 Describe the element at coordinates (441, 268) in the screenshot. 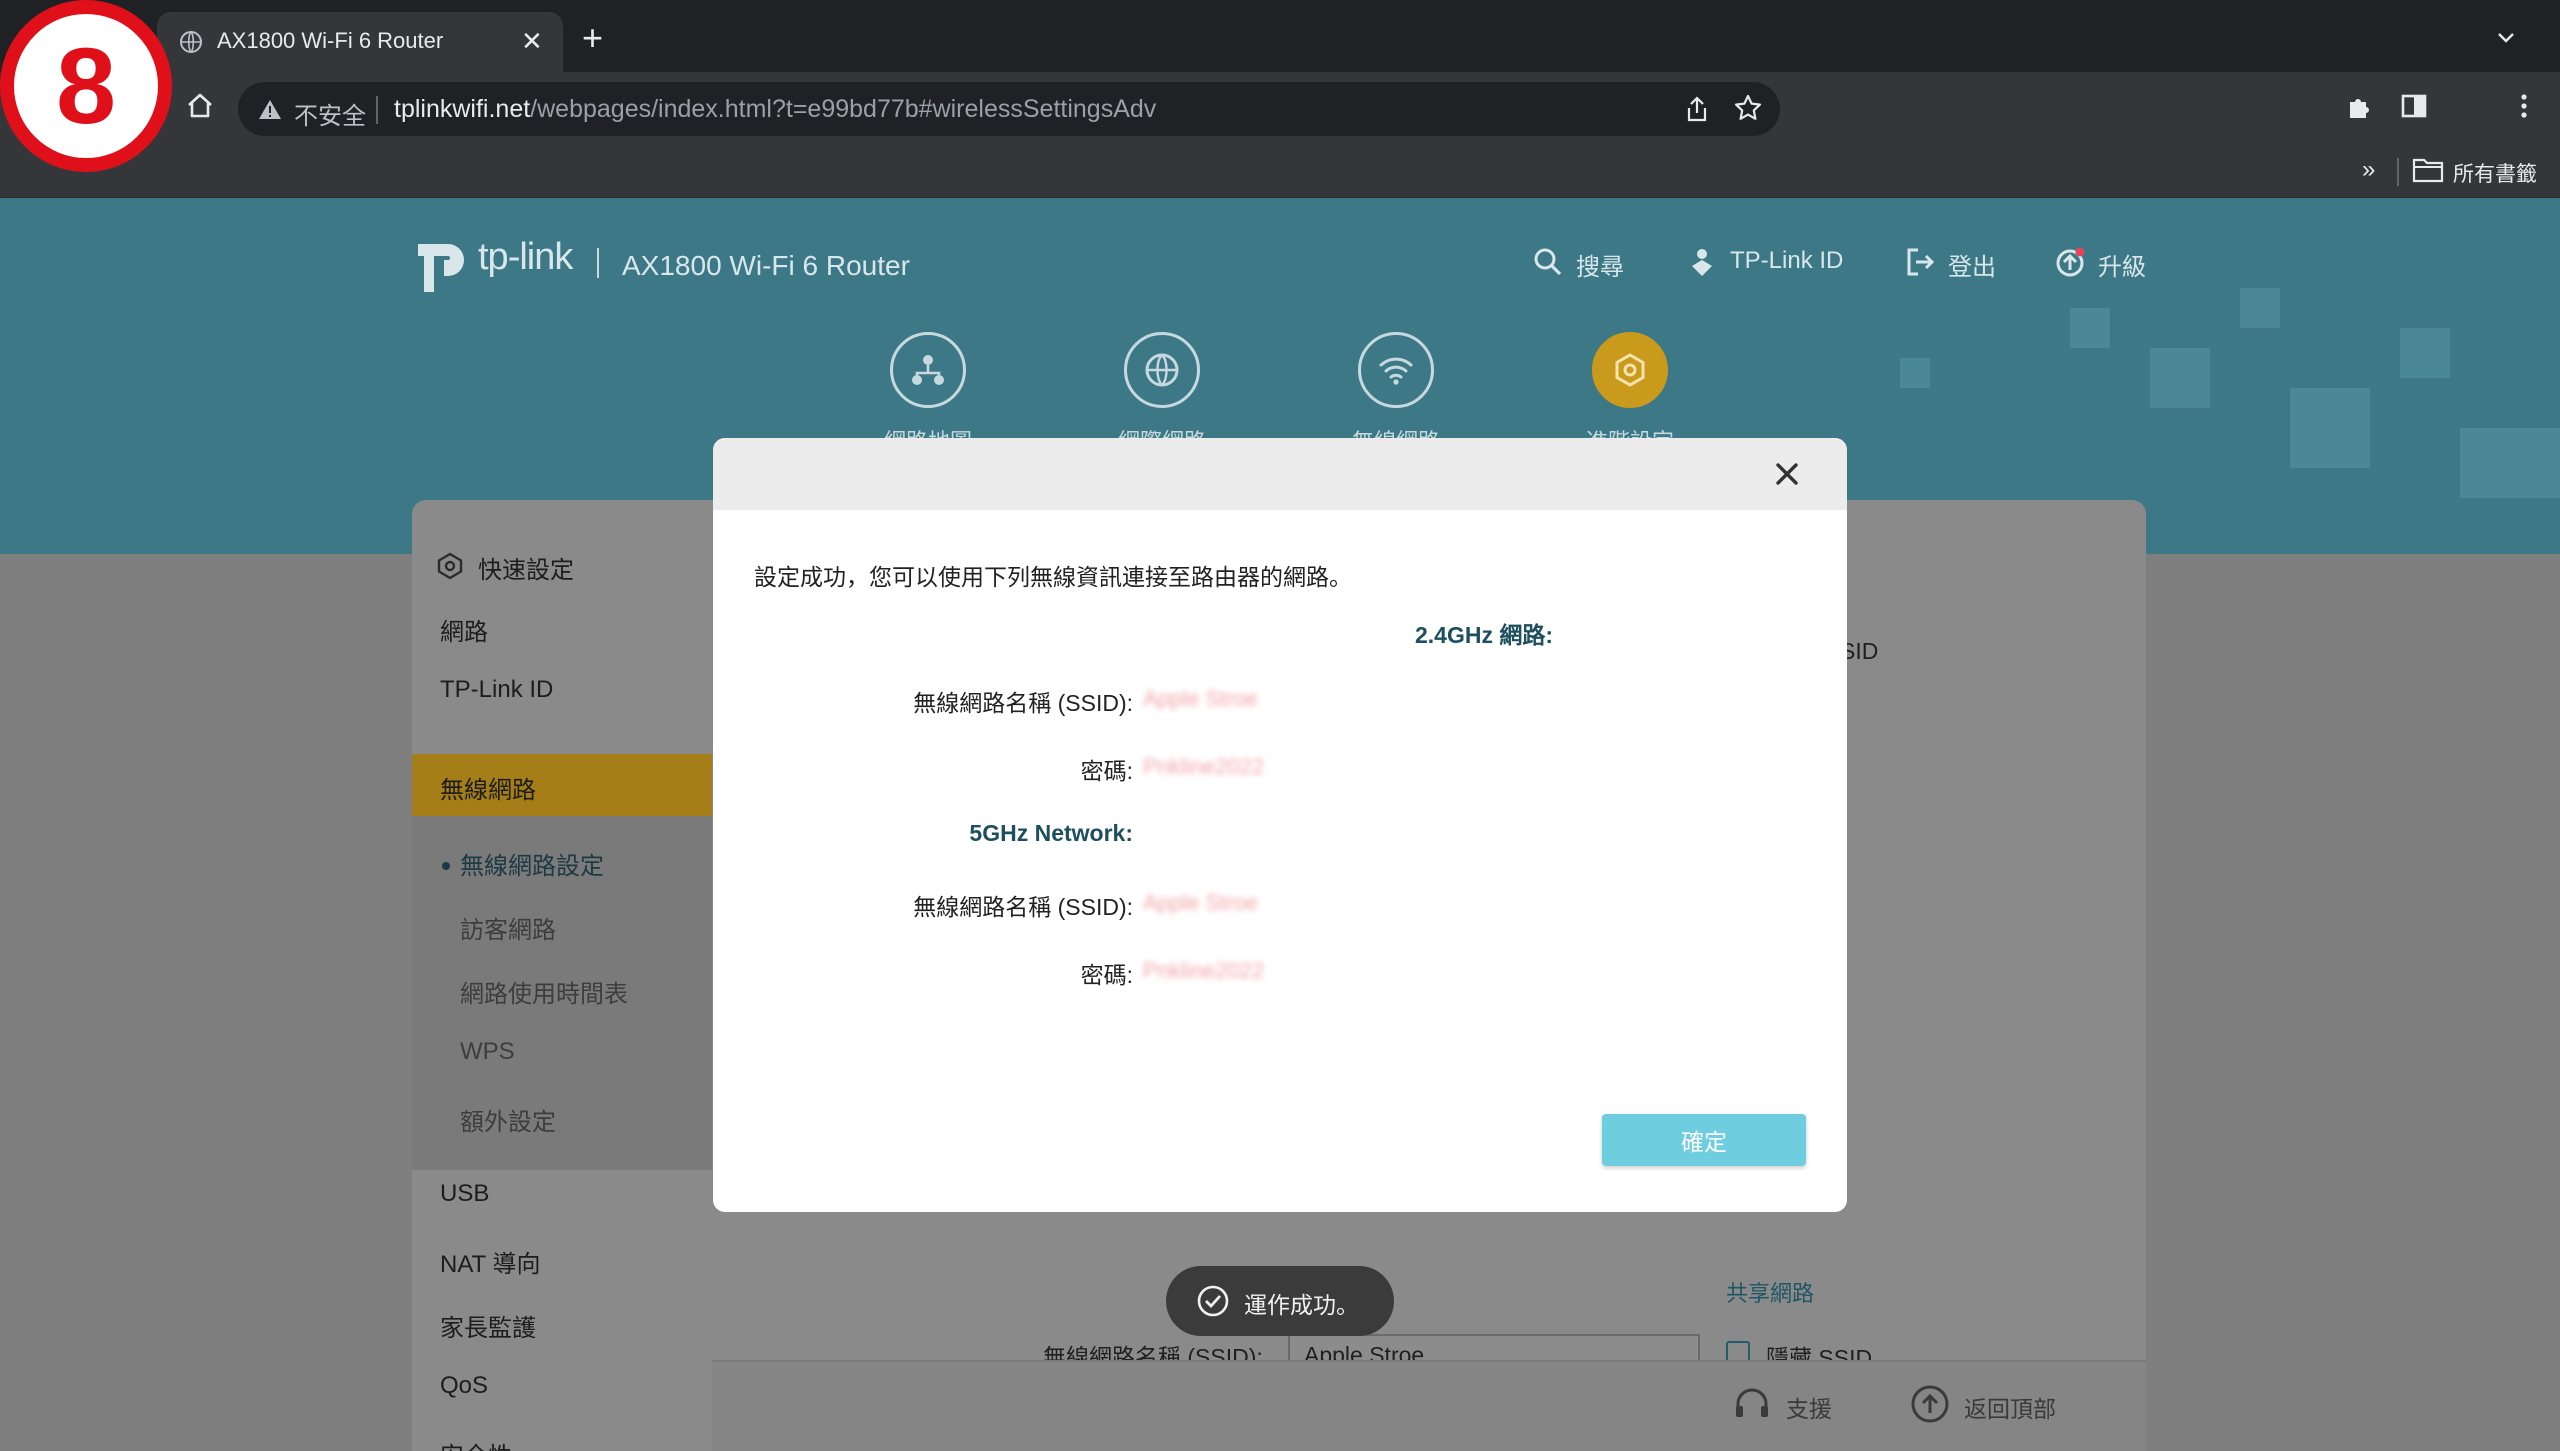

I see `tplink-logo-icon` at that location.